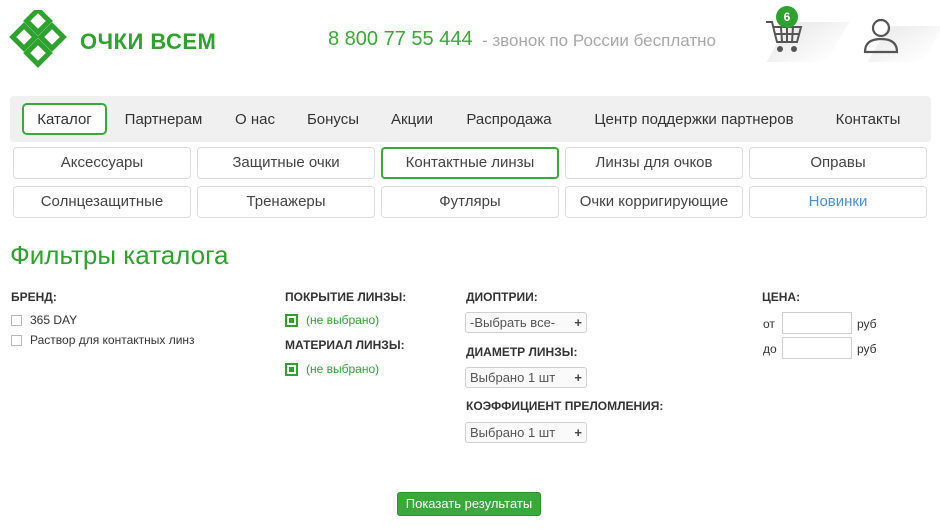  What do you see at coordinates (817, 348) in the screenshot?
I see `price-to-input` at bounding box center [817, 348].